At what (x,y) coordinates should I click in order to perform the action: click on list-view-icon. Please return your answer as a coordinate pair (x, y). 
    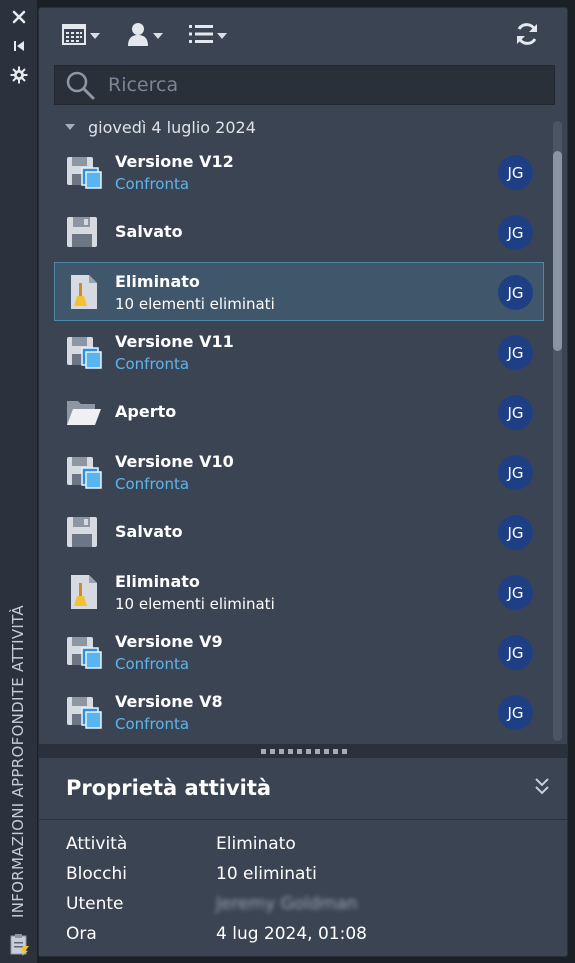
    Looking at the image, I should click on (201, 36).